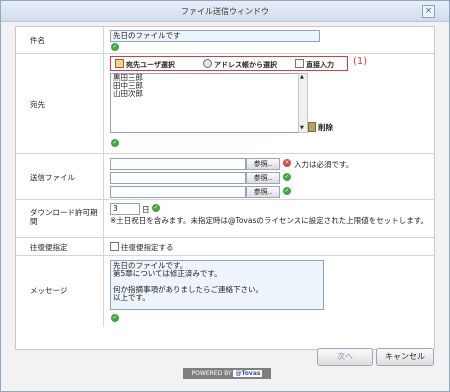 This screenshot has height=392, width=450. Describe the element at coordinates (215, 36) in the screenshot. I see `subject-input: 先日のファイルです` at that location.